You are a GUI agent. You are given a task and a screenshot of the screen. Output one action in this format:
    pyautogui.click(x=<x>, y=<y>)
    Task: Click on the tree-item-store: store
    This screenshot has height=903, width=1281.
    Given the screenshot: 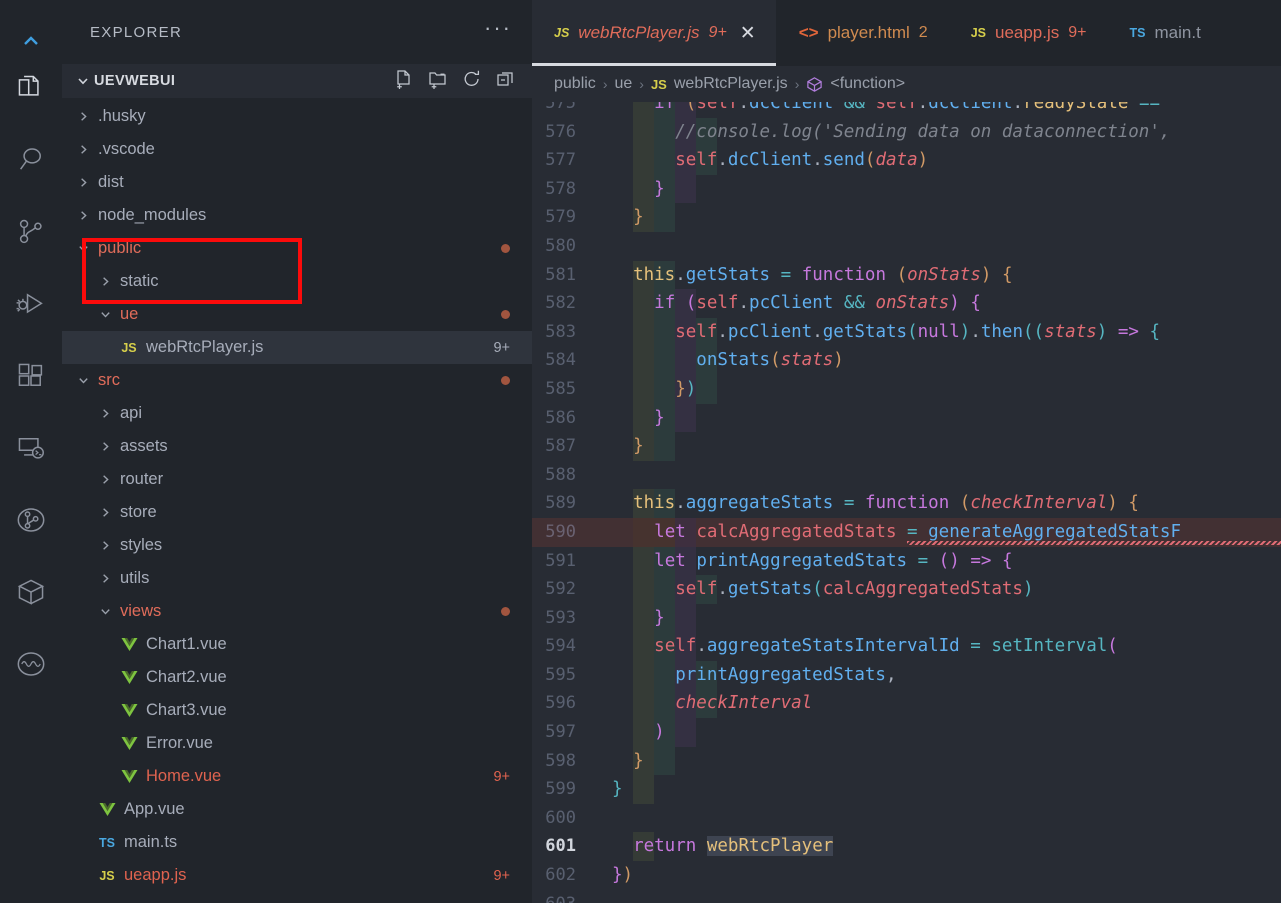 What is the action you would take?
    pyautogui.click(x=297, y=512)
    